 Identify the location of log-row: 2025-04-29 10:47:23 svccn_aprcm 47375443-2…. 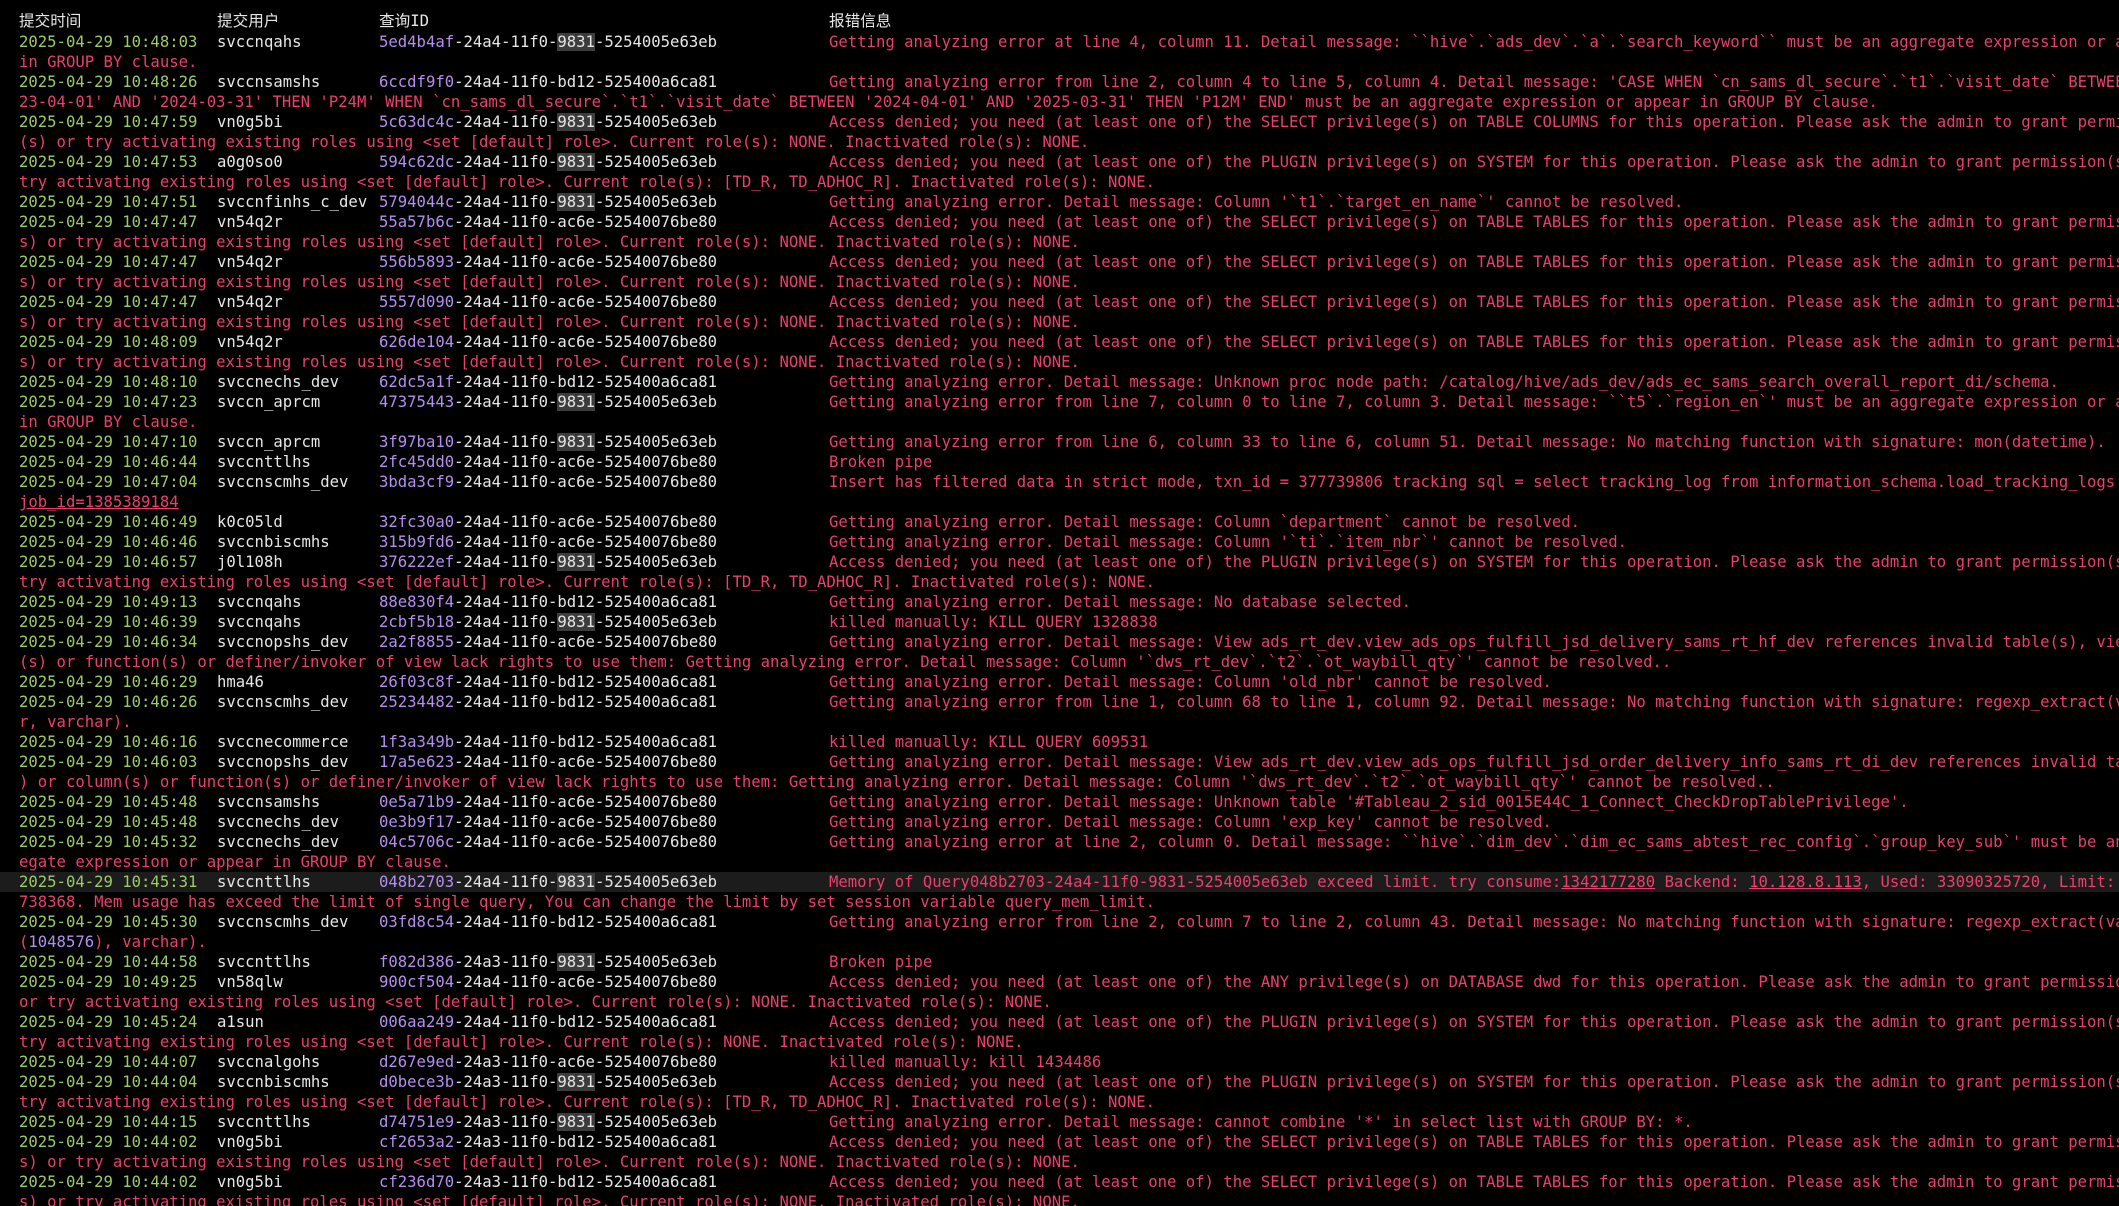
(1059, 402).